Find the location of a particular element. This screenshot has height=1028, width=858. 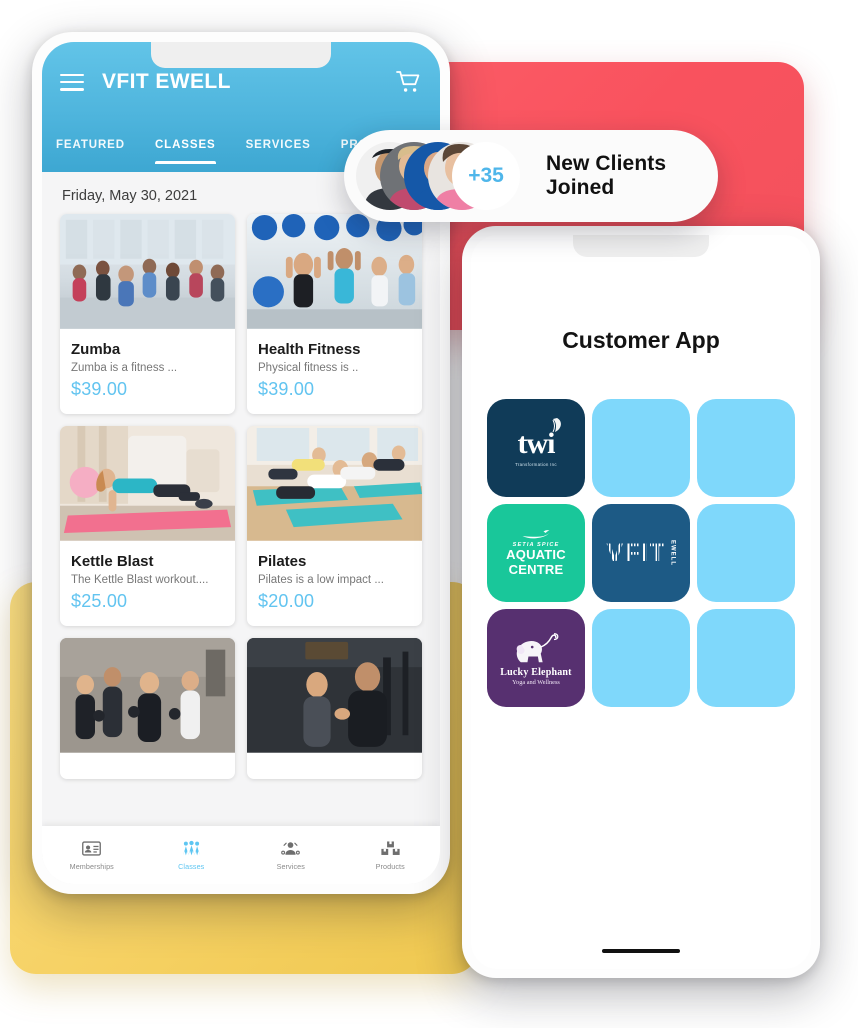

nav-item-memberships: Memberships is located at coordinates (92, 855).